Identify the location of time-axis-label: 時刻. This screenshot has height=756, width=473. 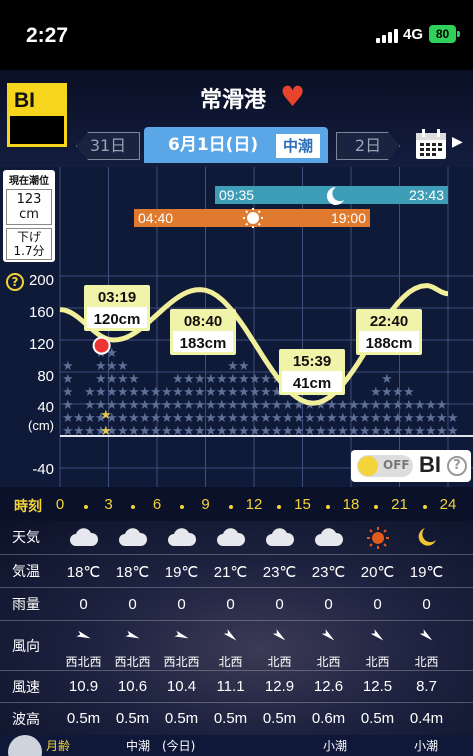
(28, 507).